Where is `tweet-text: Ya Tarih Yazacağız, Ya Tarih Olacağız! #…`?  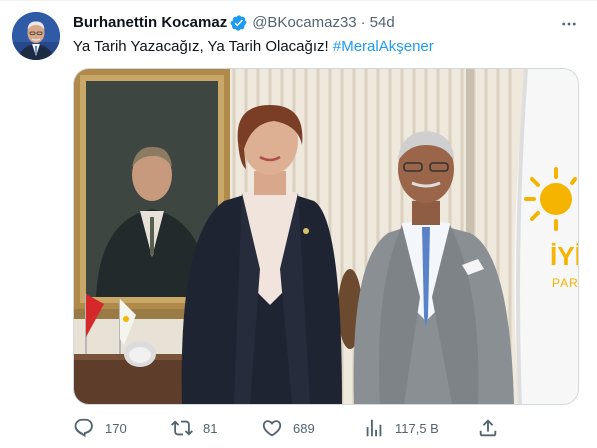 tweet-text: Ya Tarih Yazacağız, Ya Tarih Olacağız! #… is located at coordinates (328, 47).